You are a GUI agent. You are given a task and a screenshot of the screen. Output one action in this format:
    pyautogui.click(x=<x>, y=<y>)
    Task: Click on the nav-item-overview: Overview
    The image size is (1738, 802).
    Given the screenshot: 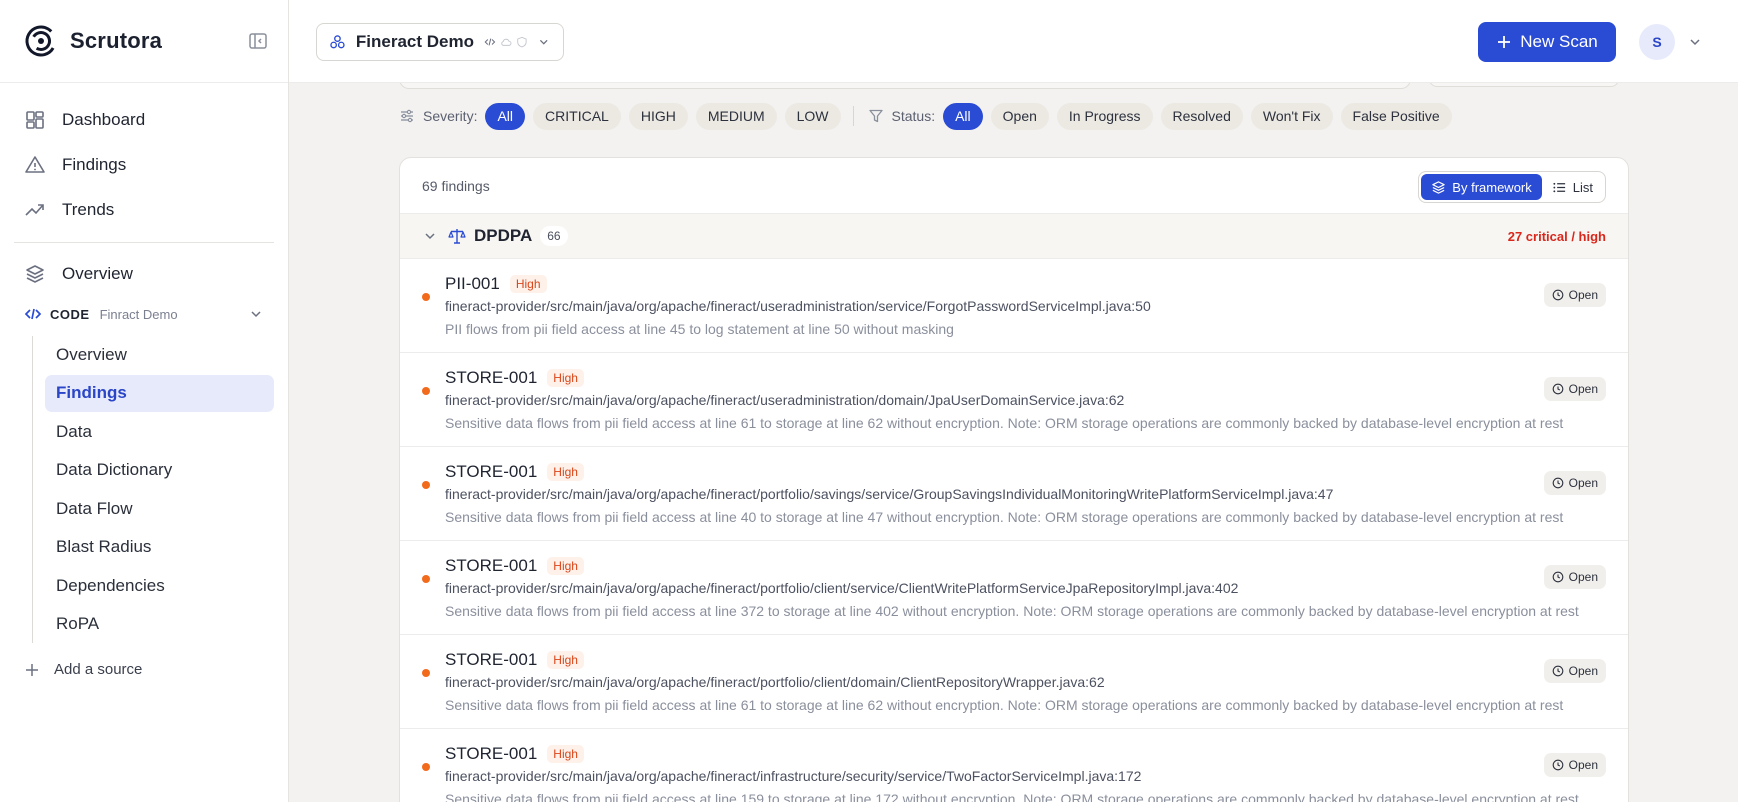 What is the action you would take?
    pyautogui.click(x=144, y=273)
    